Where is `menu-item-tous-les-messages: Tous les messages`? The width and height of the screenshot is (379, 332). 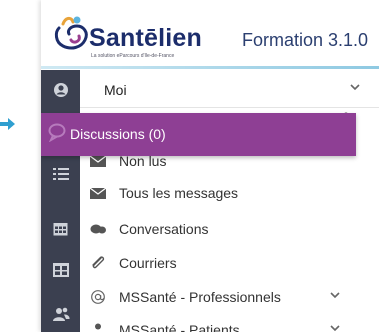 menu-item-tous-les-messages: Tous les messages is located at coordinates (229, 193).